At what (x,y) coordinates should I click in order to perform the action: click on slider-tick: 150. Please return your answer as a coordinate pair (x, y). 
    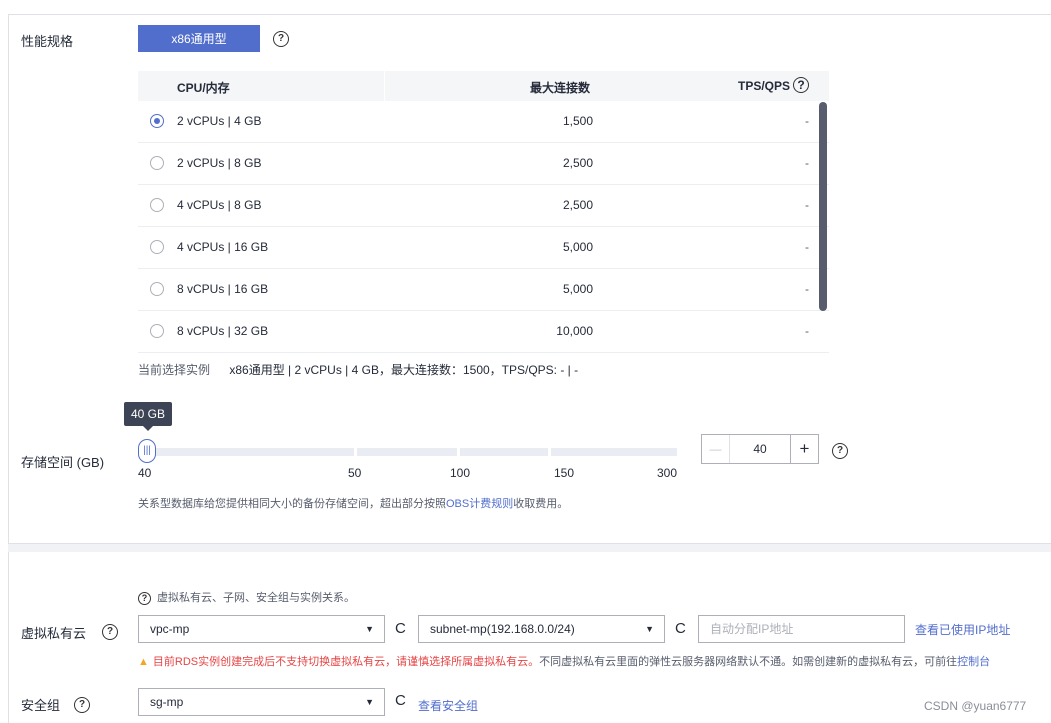
    Looking at the image, I should click on (564, 473).